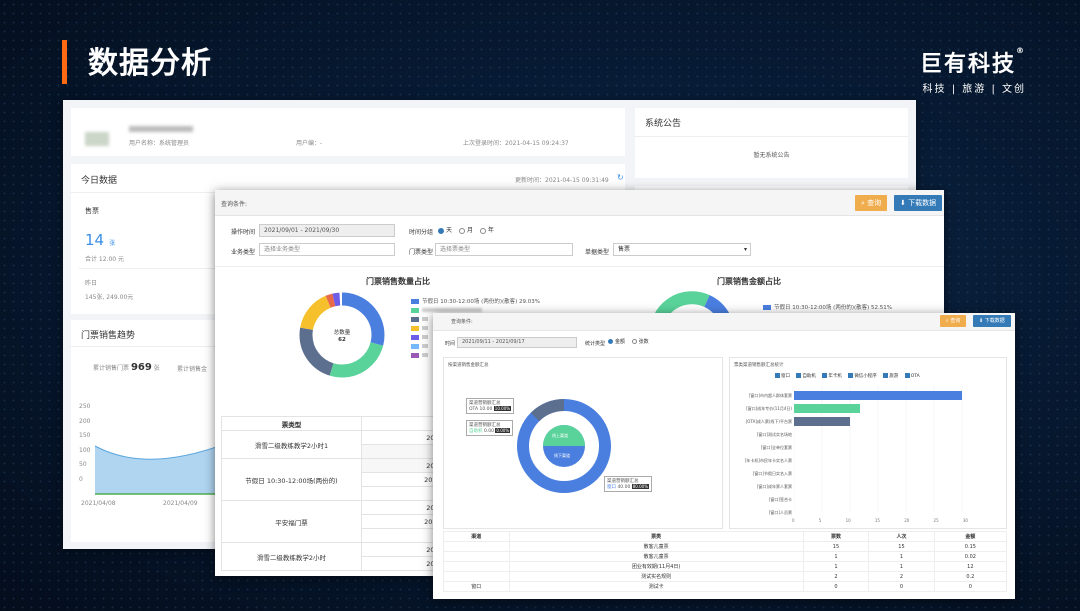 The width and height of the screenshot is (1080, 611). Describe the element at coordinates (918, 203) in the screenshot. I see `download-button: ⬇ 下载数据` at that location.